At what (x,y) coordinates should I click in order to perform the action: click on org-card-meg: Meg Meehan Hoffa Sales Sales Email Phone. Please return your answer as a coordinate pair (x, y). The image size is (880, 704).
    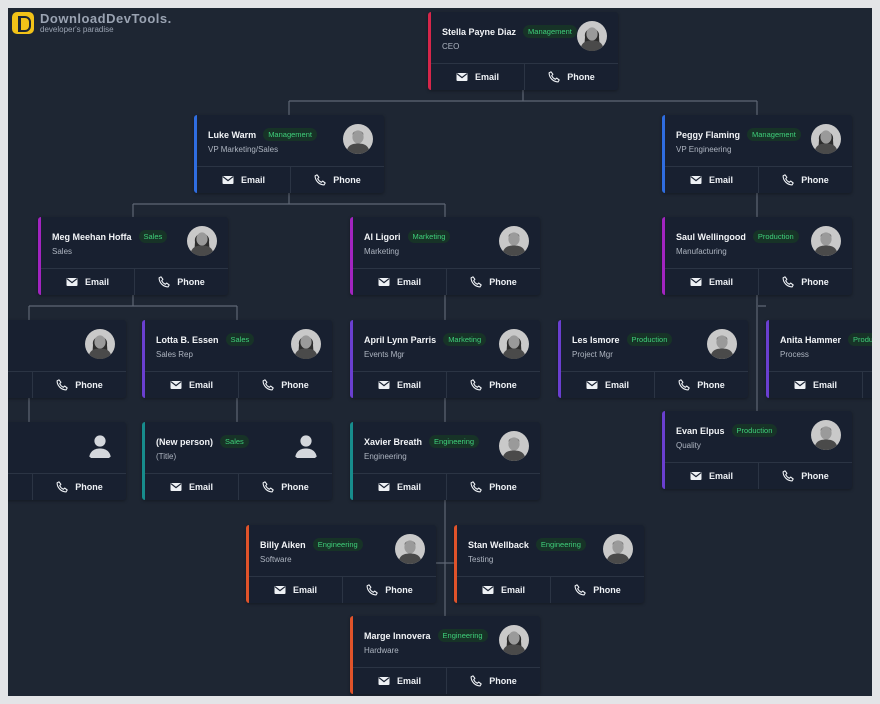
    Looking at the image, I should click on (133, 256).